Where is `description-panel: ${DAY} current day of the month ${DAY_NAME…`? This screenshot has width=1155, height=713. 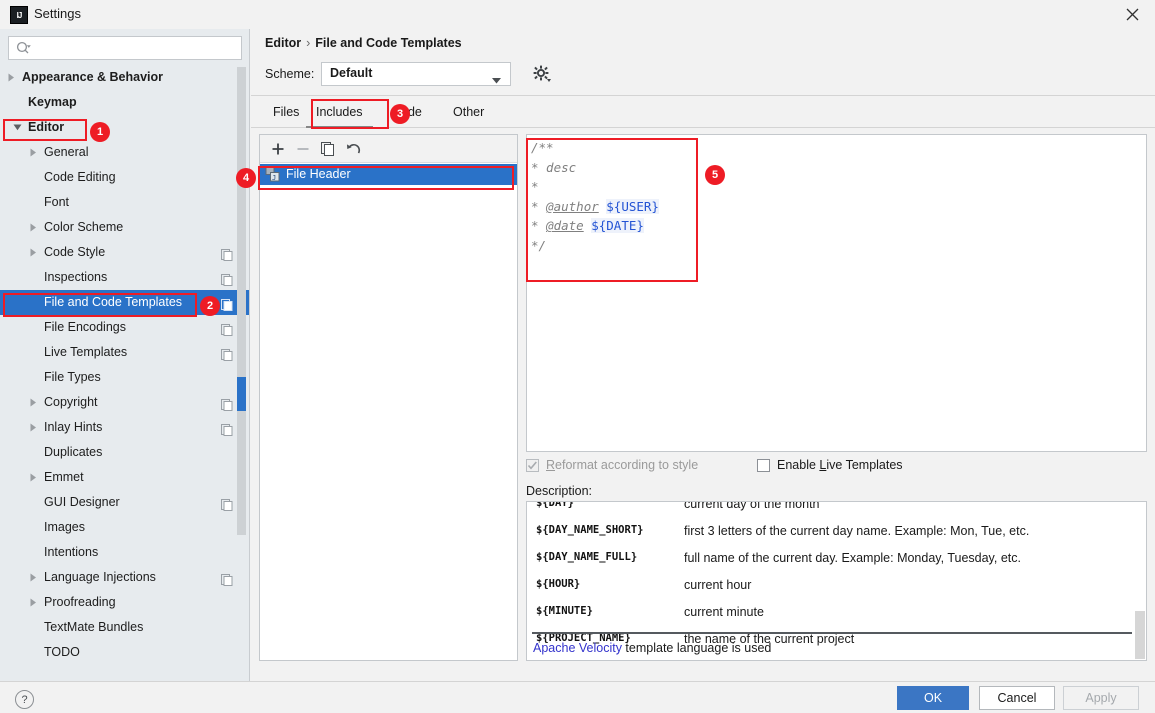 description-panel: ${DAY} current day of the month ${DAY_NAME… is located at coordinates (836, 581).